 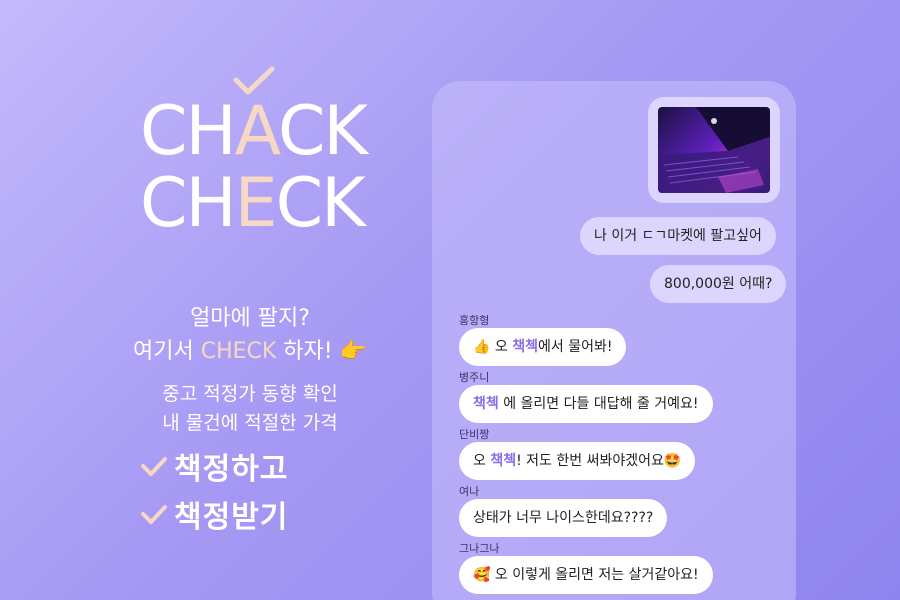 I want to click on feature-label: 책정하고, so click(x=231, y=469).